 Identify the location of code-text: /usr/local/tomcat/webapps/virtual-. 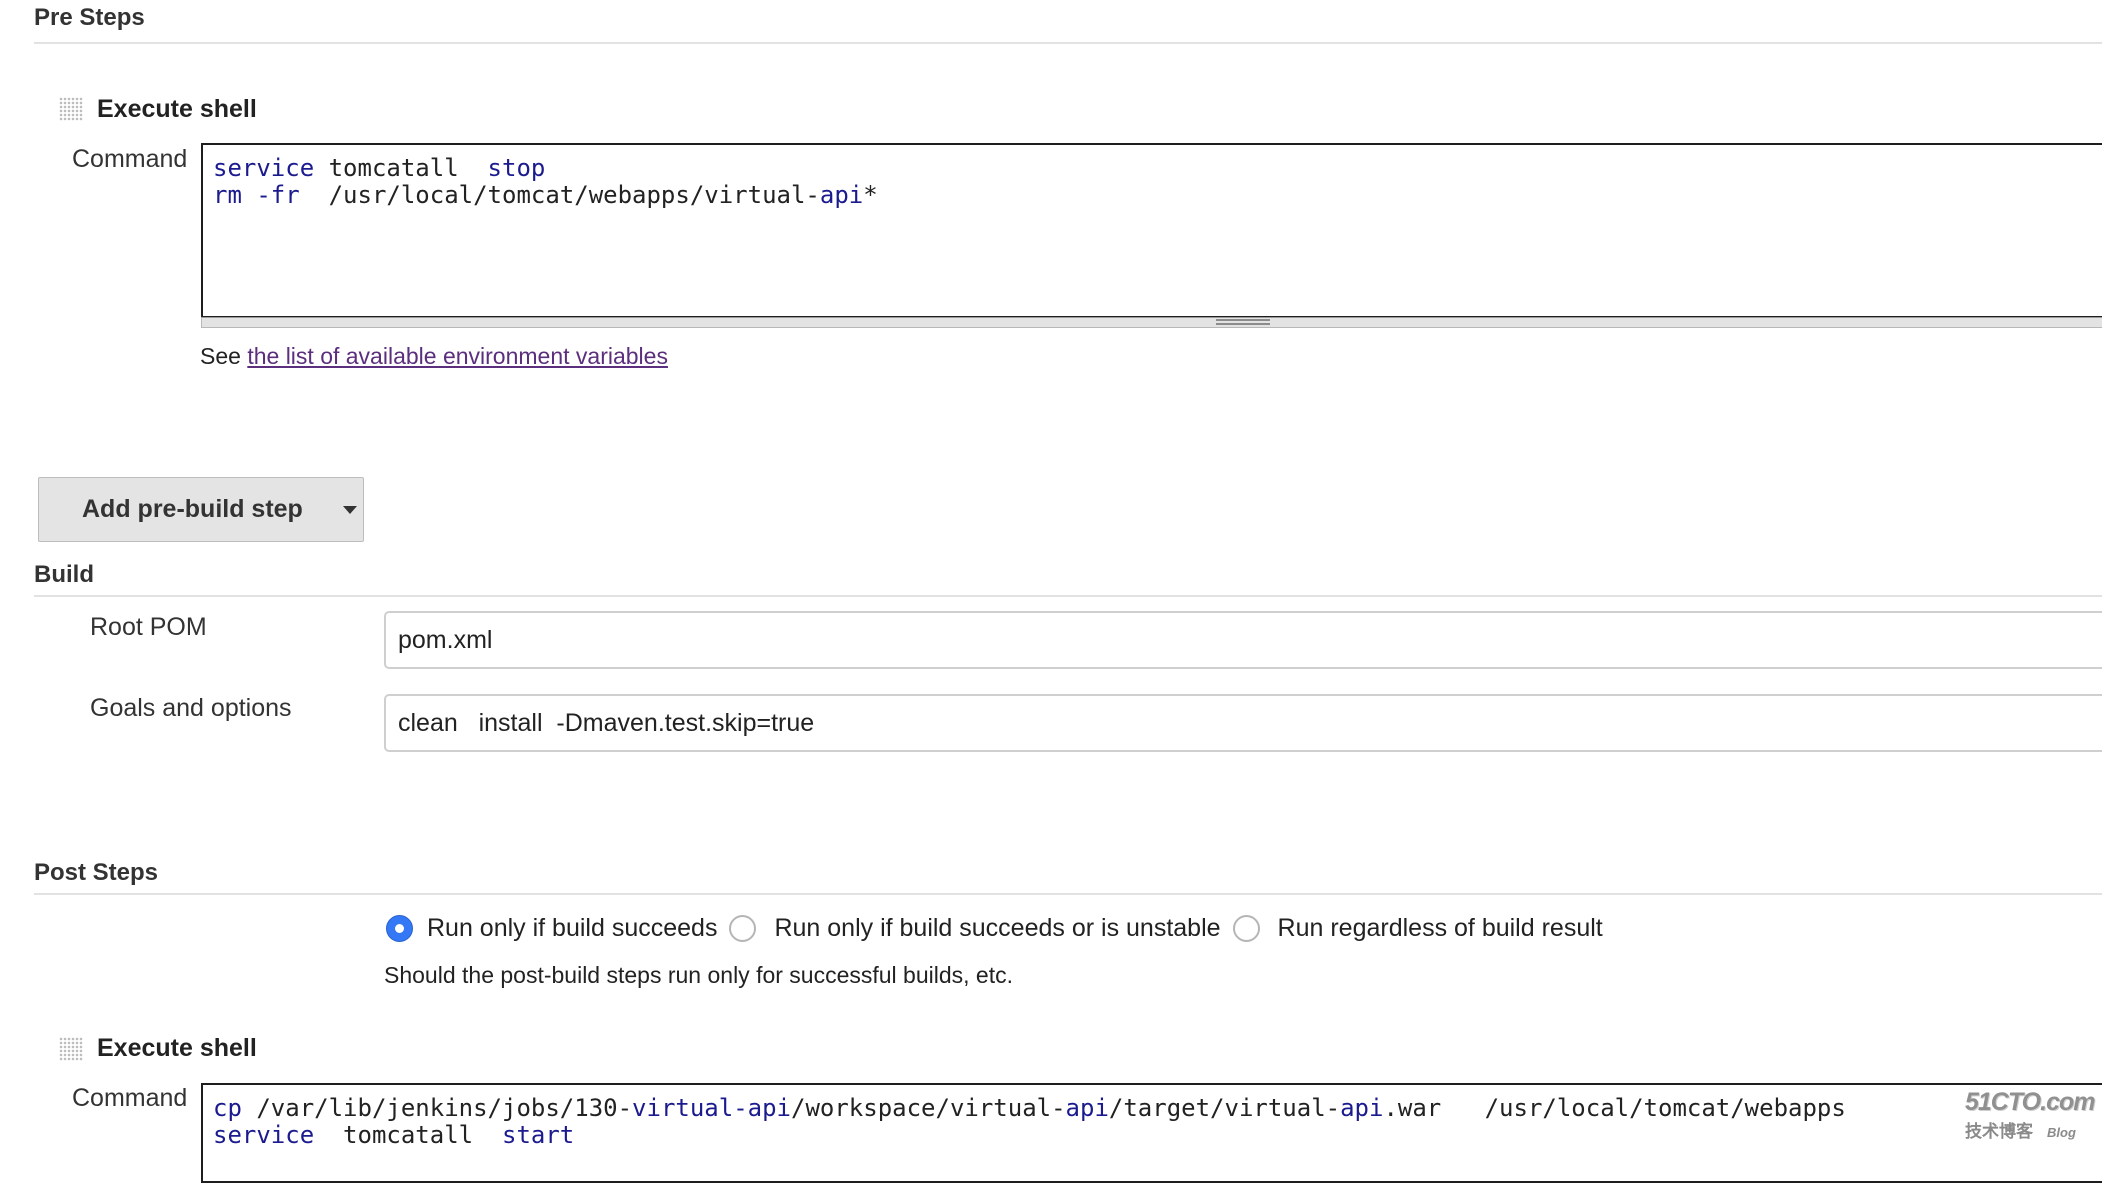
(559, 195).